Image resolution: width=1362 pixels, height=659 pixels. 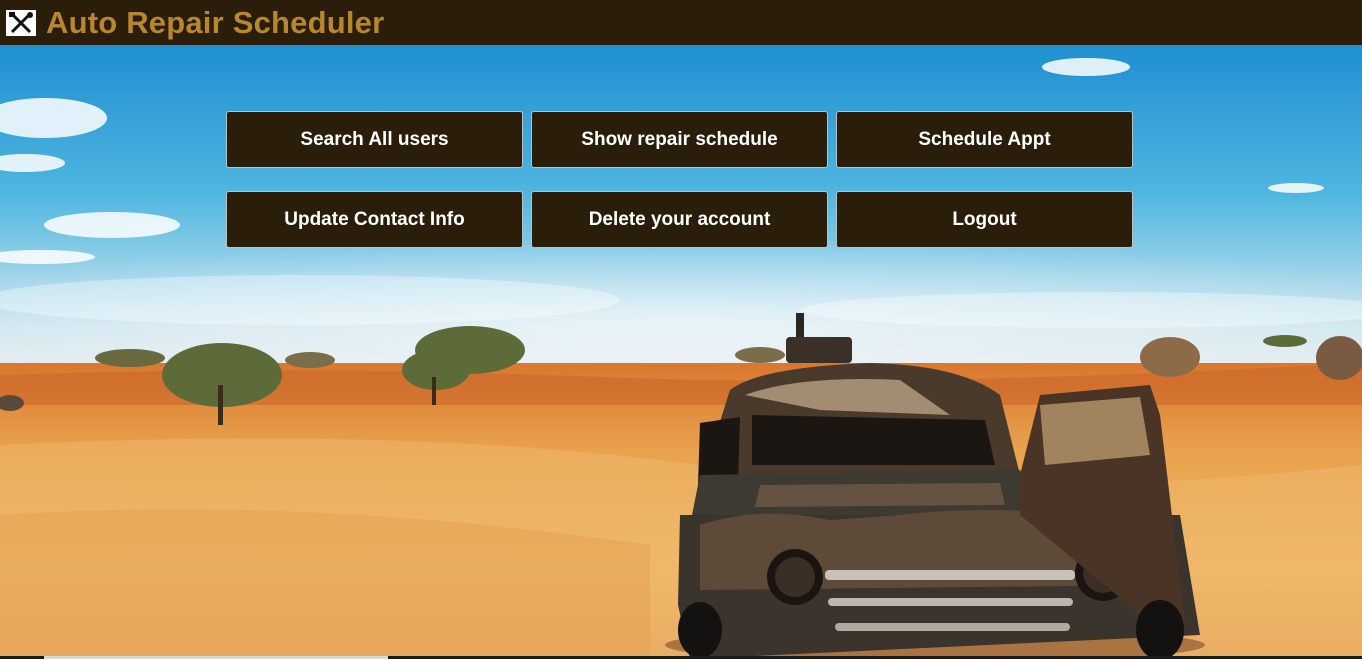 What do you see at coordinates (679, 219) in the screenshot?
I see `delete-account-button: Delete your account` at bounding box center [679, 219].